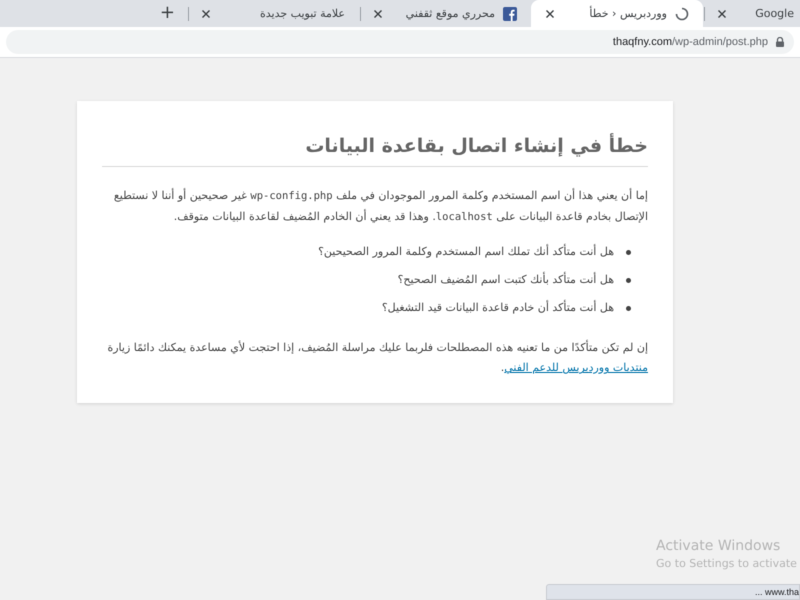 The image size is (800, 600). Describe the element at coordinates (167, 13) in the screenshot. I see `new-tab-button: +` at that location.